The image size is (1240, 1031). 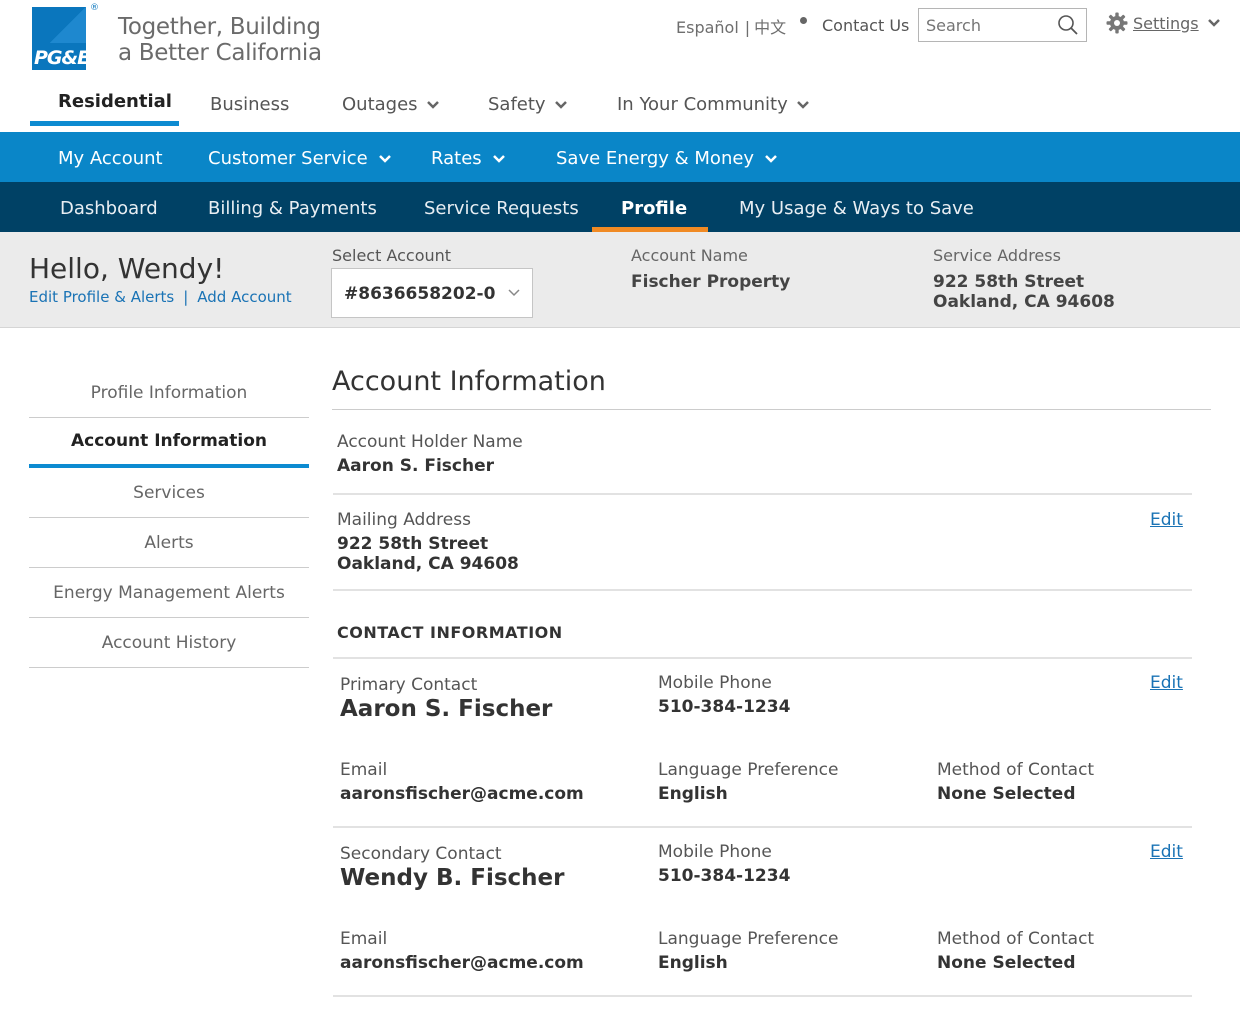 What do you see at coordinates (446, 709) in the screenshot?
I see `primary-contact-name: Aaron S. Fischer` at bounding box center [446, 709].